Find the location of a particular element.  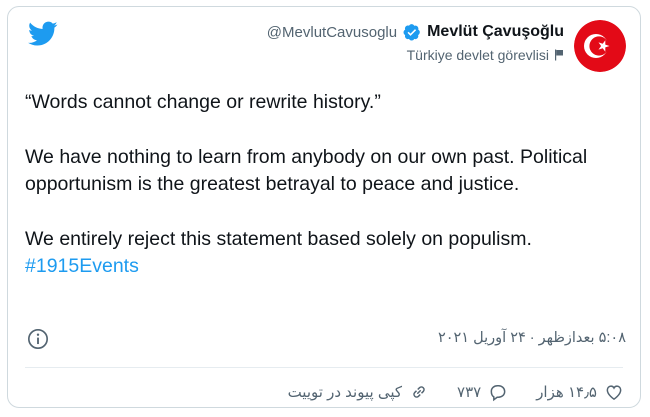

author-display-name: Mevlüt Çavuşoğlu is located at coordinates (495, 32).